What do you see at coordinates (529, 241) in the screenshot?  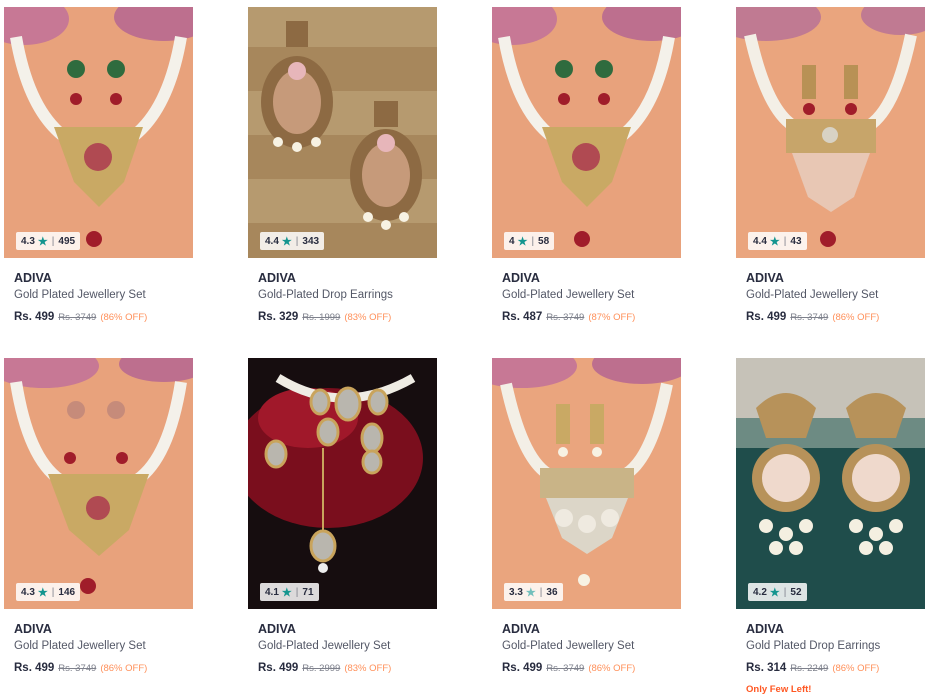 I see `rating-badge: 4 ★ | 58` at bounding box center [529, 241].